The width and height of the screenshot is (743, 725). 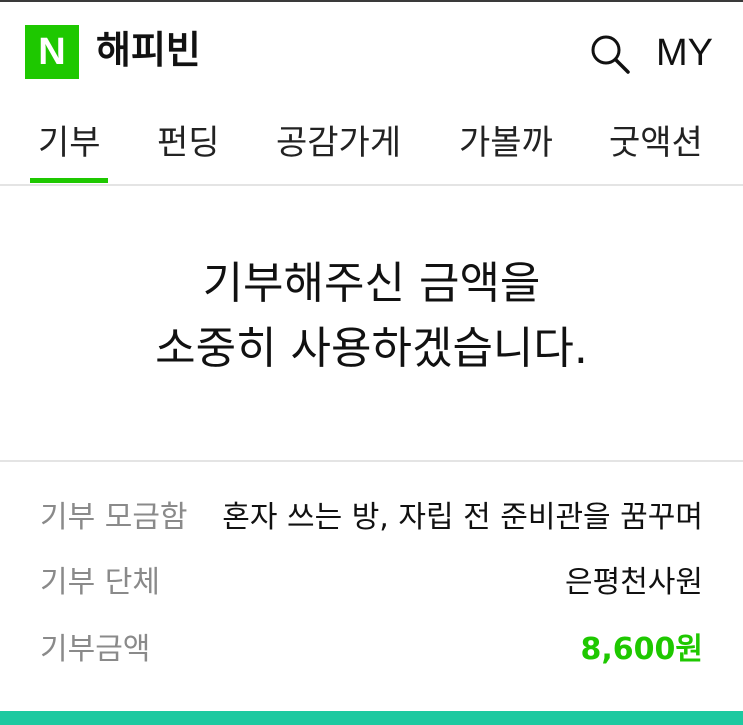 What do you see at coordinates (634, 583) in the screenshot?
I see `donation-org-value: 은평천사원` at bounding box center [634, 583].